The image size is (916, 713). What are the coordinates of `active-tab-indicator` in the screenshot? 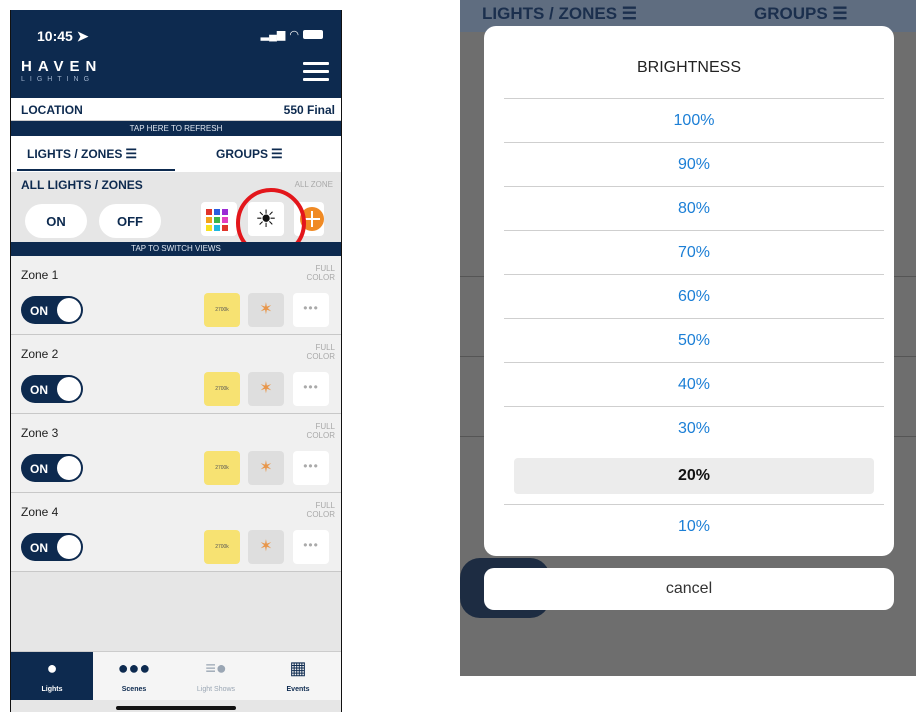 It's located at (96, 170).